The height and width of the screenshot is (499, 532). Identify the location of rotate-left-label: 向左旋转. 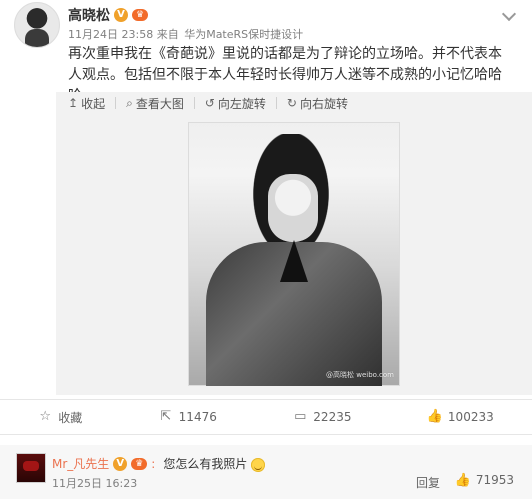
(241, 103).